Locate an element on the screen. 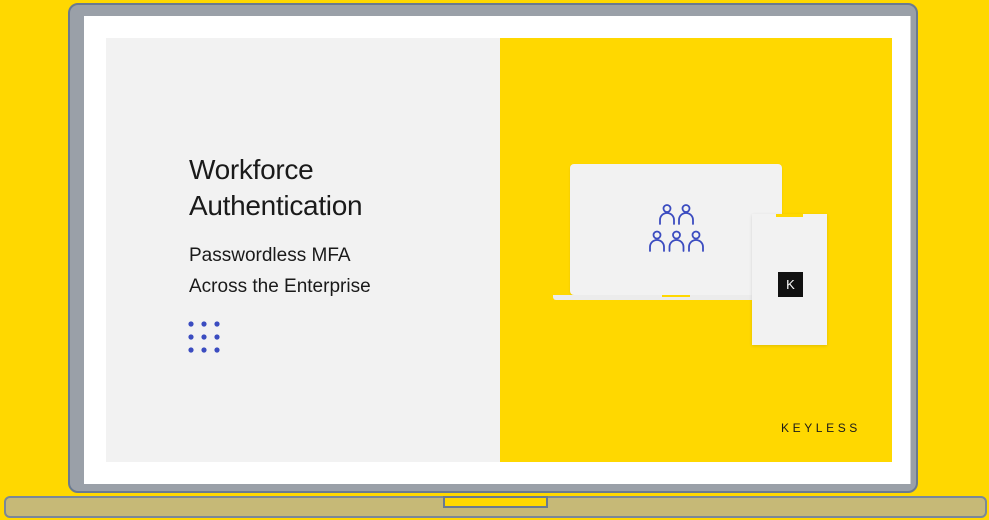 This screenshot has width=989, height=520. illustration-phone-notch is located at coordinates (789, 215).